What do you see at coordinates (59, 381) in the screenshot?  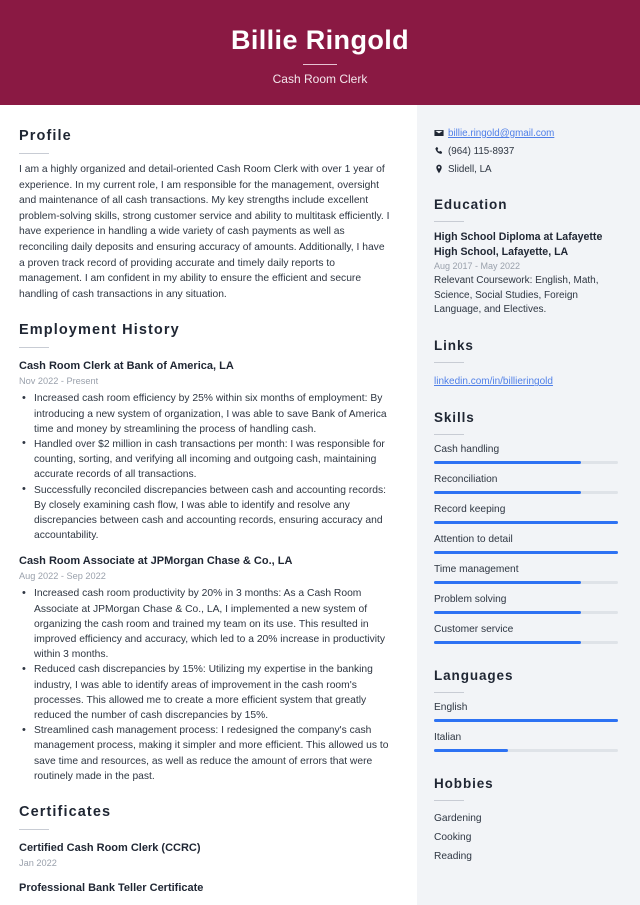 I see `job-date: Nov 2022 - Present` at bounding box center [59, 381].